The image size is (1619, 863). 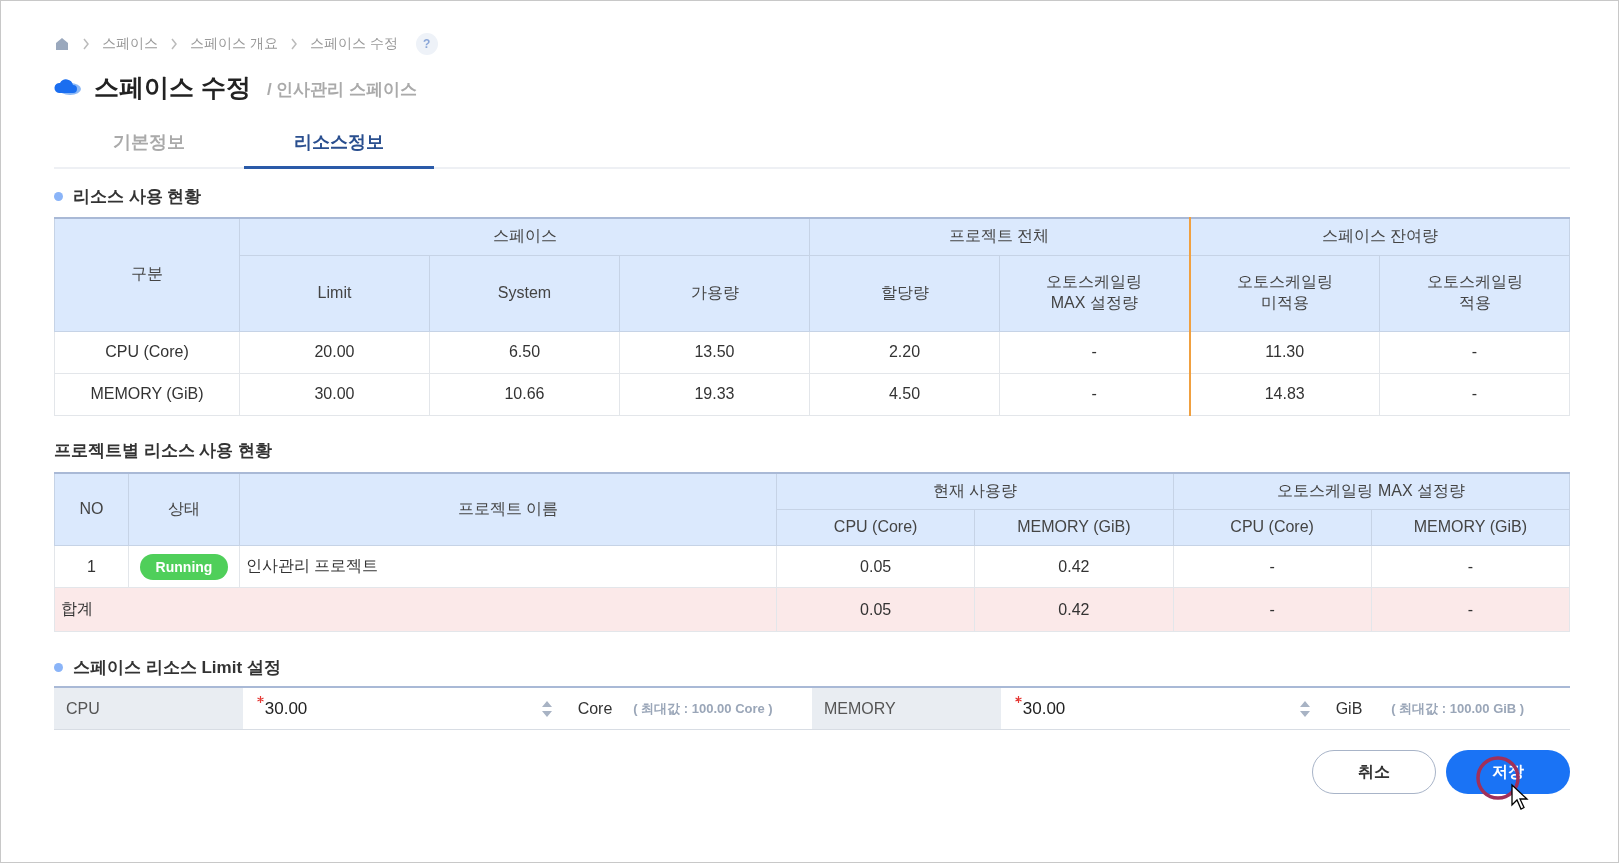 I want to click on status-badge: Running, so click(x=184, y=566).